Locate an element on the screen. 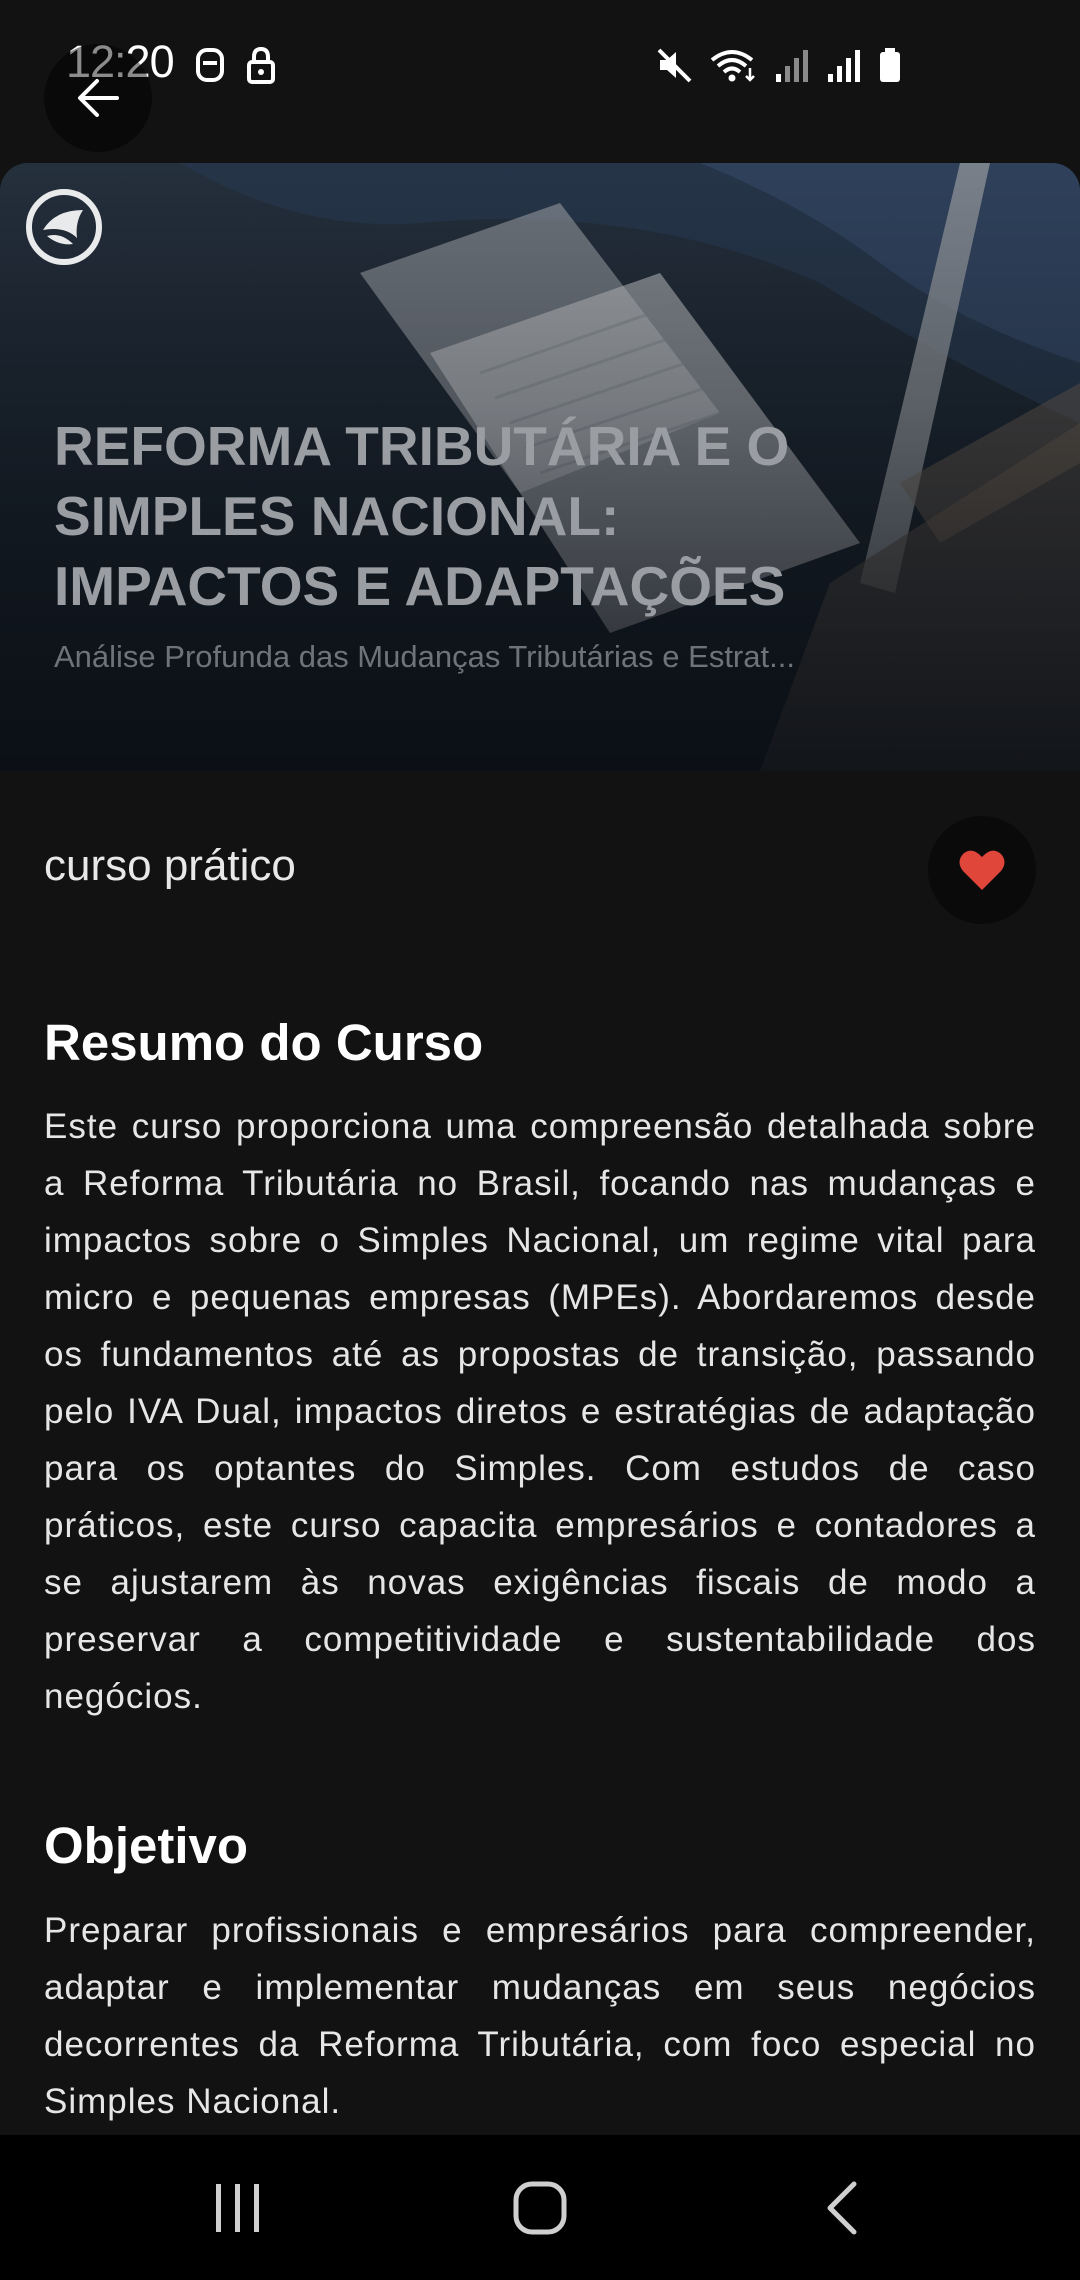  status-right-icons is located at coordinates (779, 65).